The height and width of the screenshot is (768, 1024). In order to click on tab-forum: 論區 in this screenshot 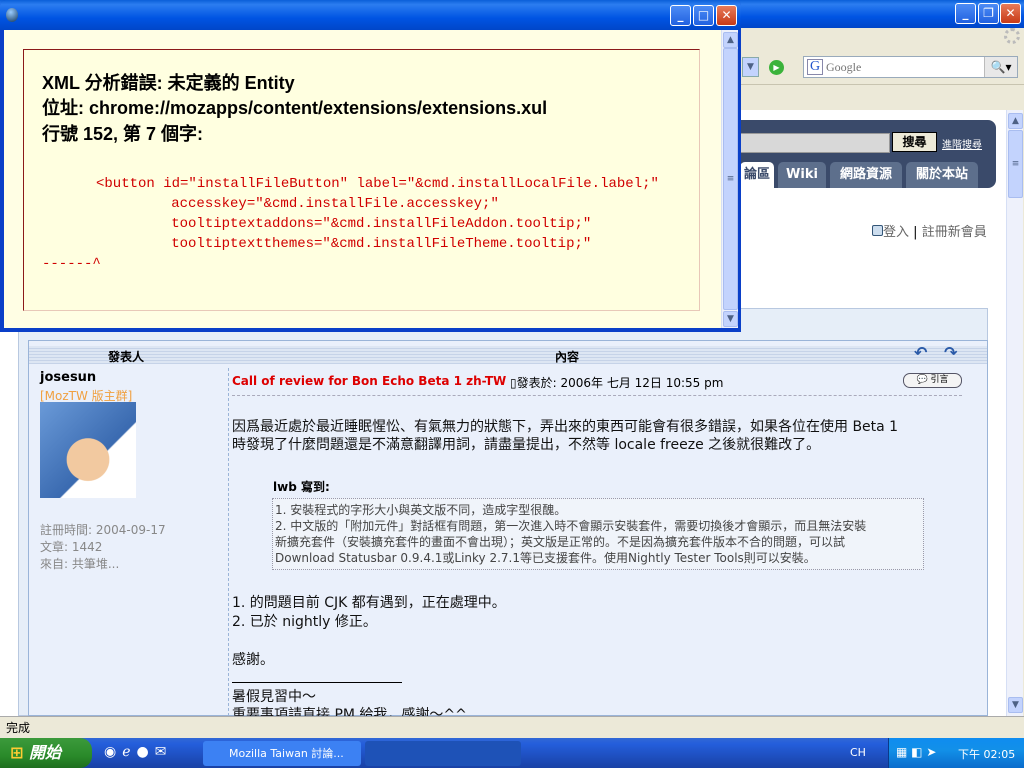, I will do `click(757, 175)`.